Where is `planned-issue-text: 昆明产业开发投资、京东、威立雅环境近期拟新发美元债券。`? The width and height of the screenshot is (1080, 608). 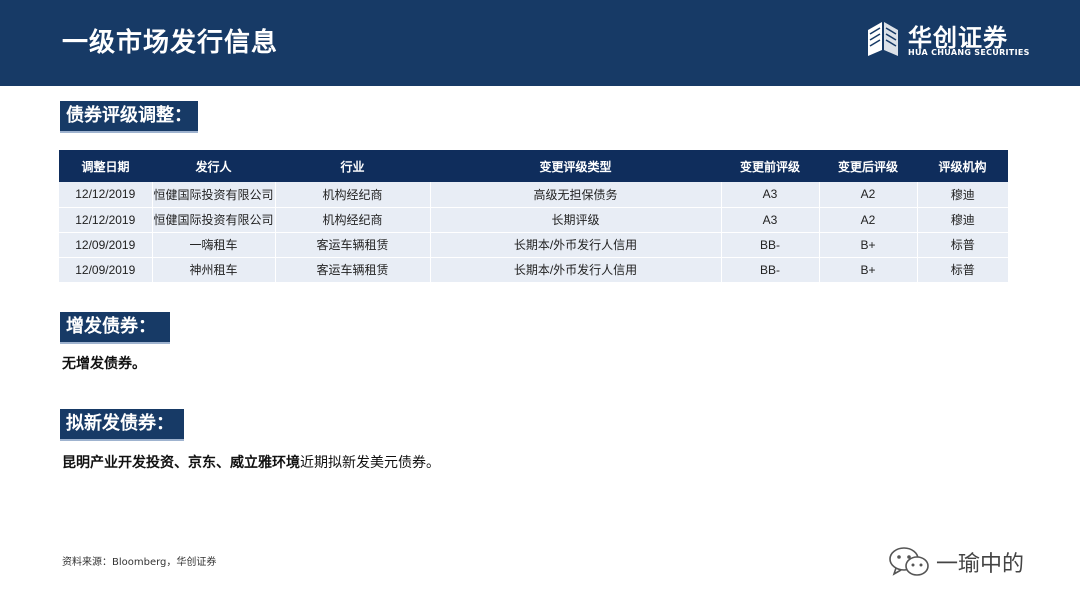 planned-issue-text: 昆明产业开发投资、京东、威立雅环境近期拟新发美元债券。 is located at coordinates (251, 462).